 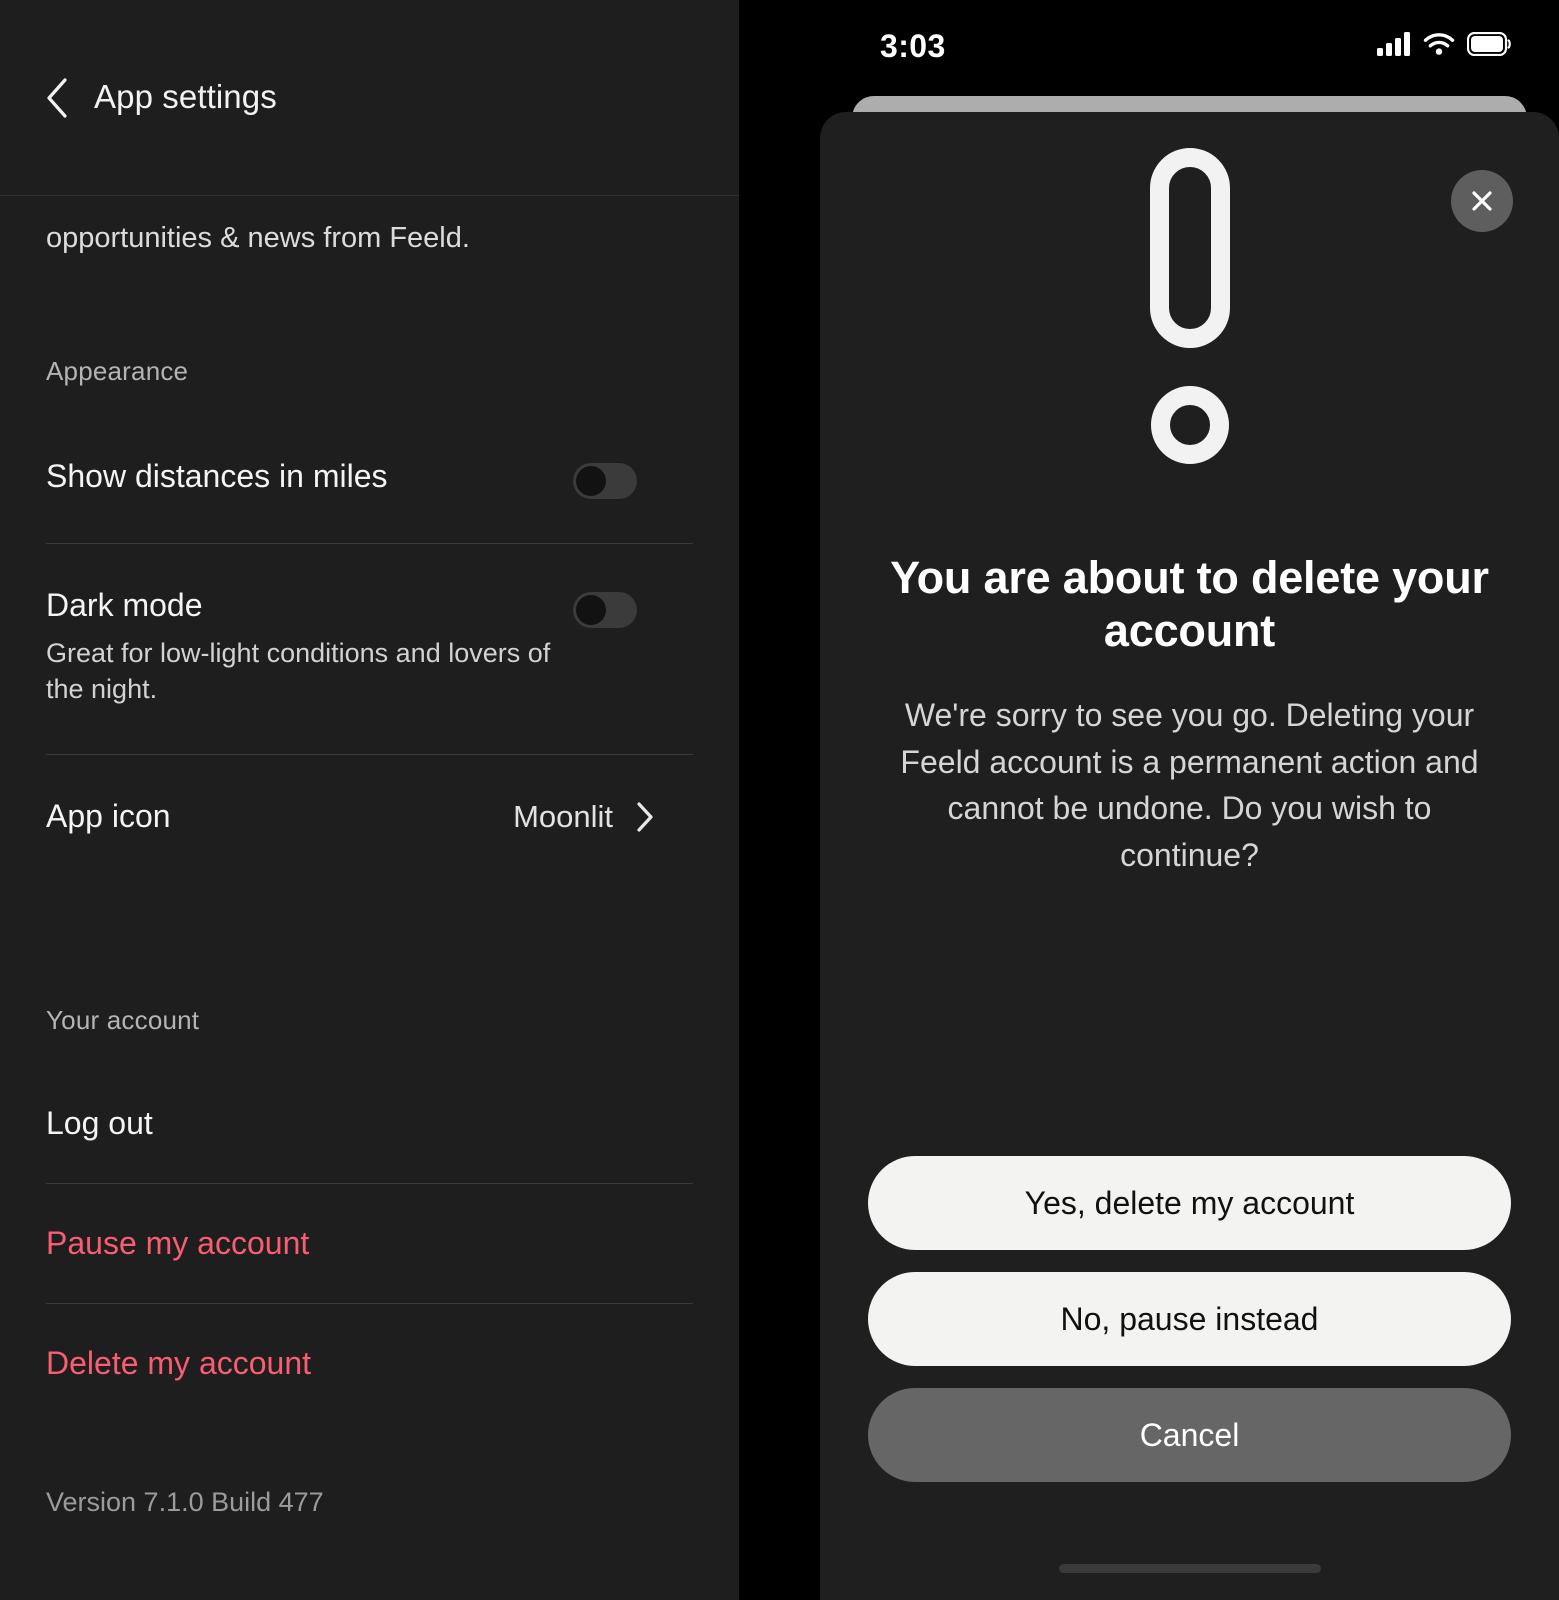 I want to click on modal-title: You are about to delete your account, so click(x=1189, y=604).